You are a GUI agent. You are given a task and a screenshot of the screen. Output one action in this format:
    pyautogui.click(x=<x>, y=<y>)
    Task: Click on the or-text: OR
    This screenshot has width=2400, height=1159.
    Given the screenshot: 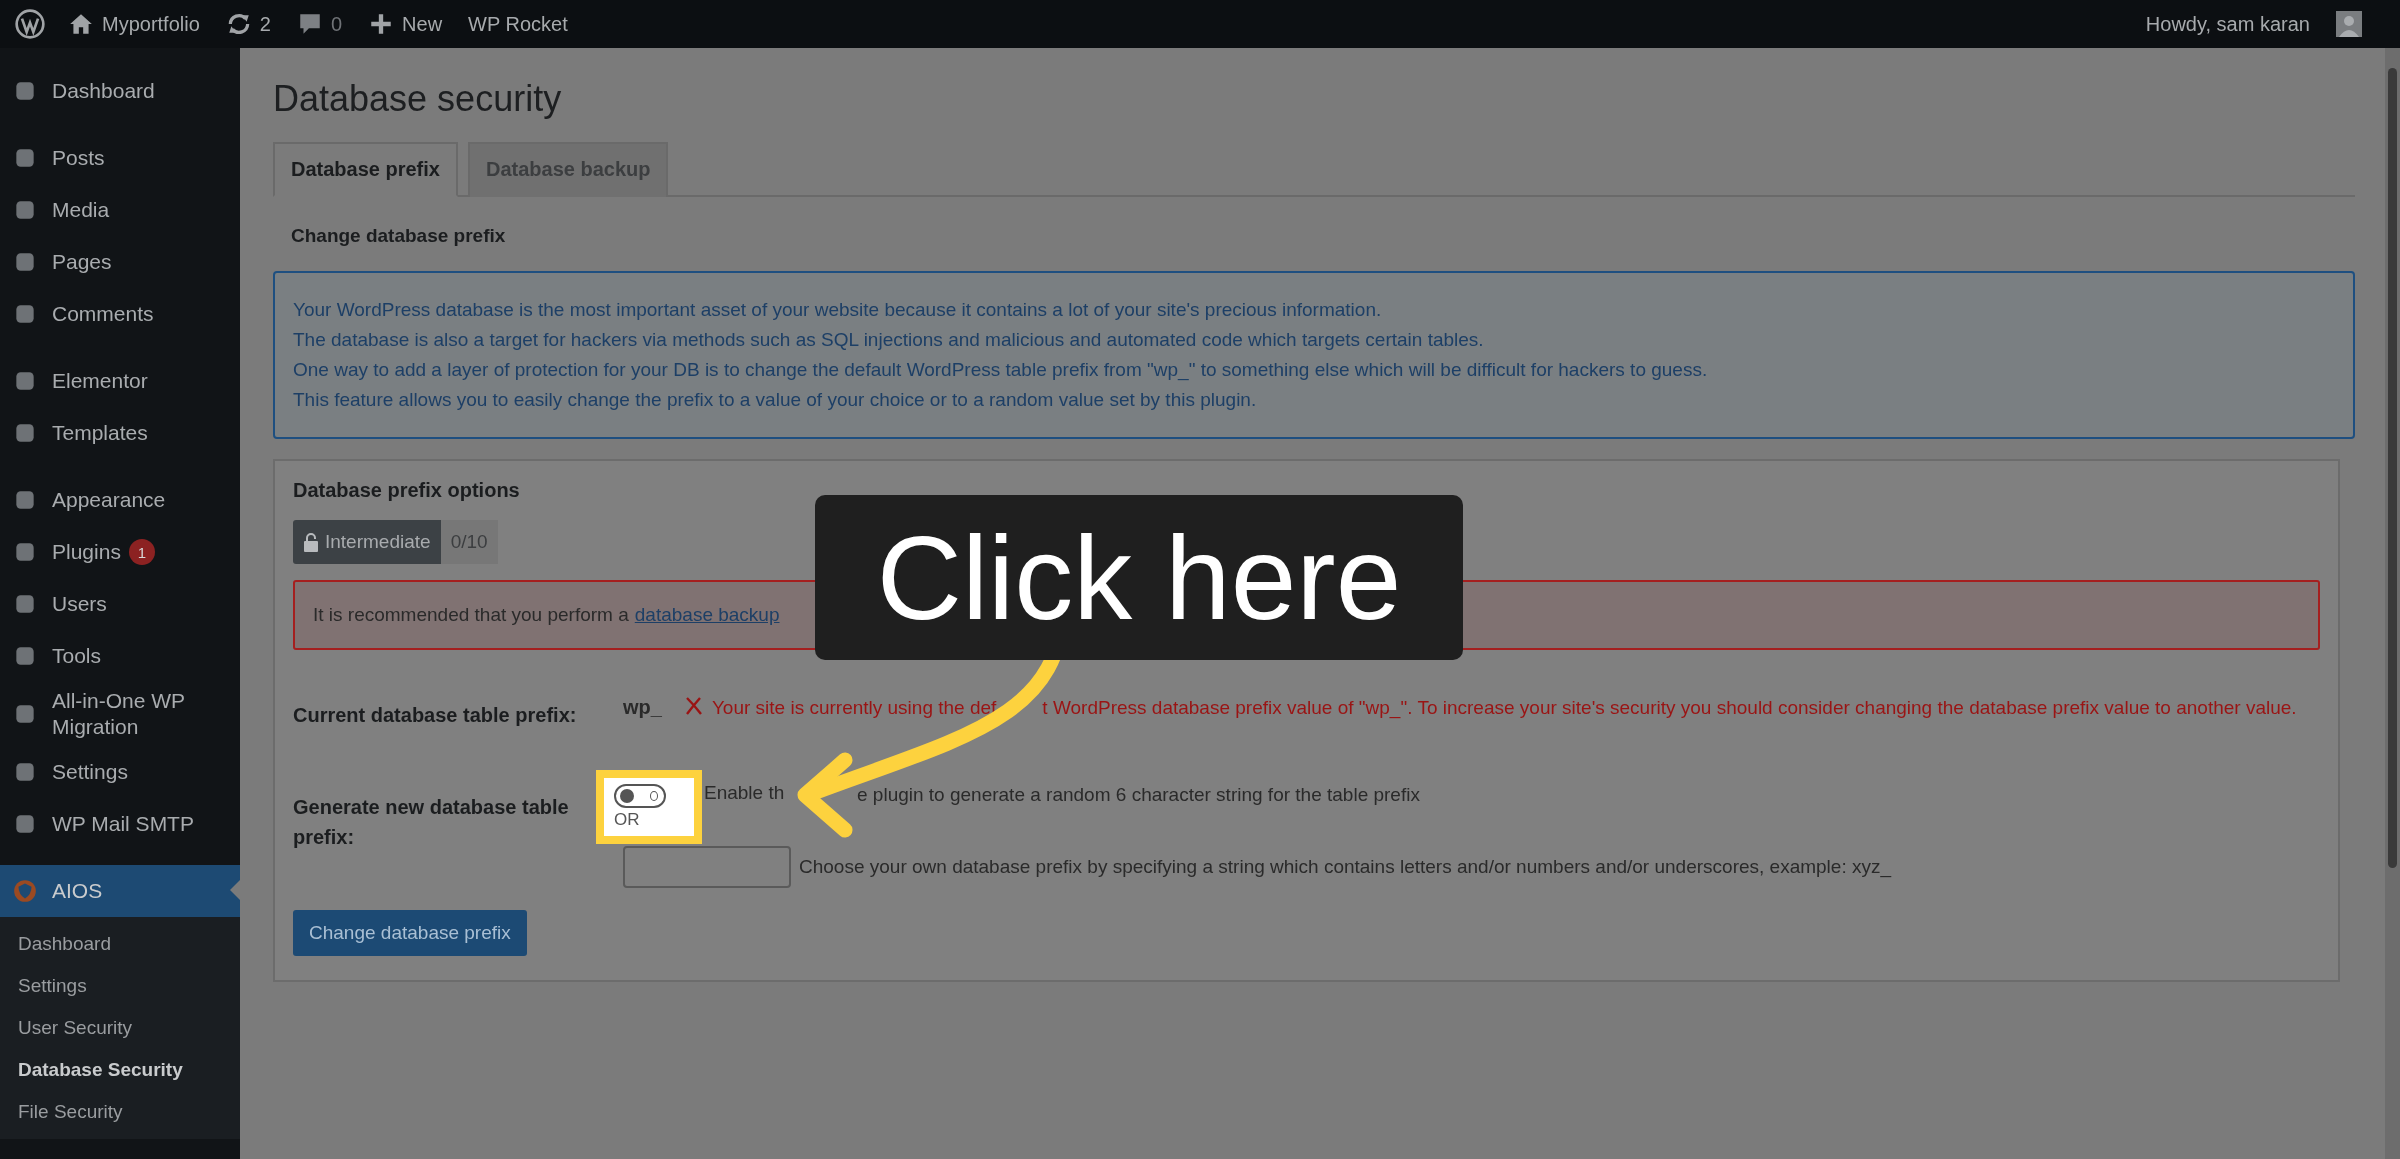 What is the action you would take?
    pyautogui.click(x=627, y=820)
    